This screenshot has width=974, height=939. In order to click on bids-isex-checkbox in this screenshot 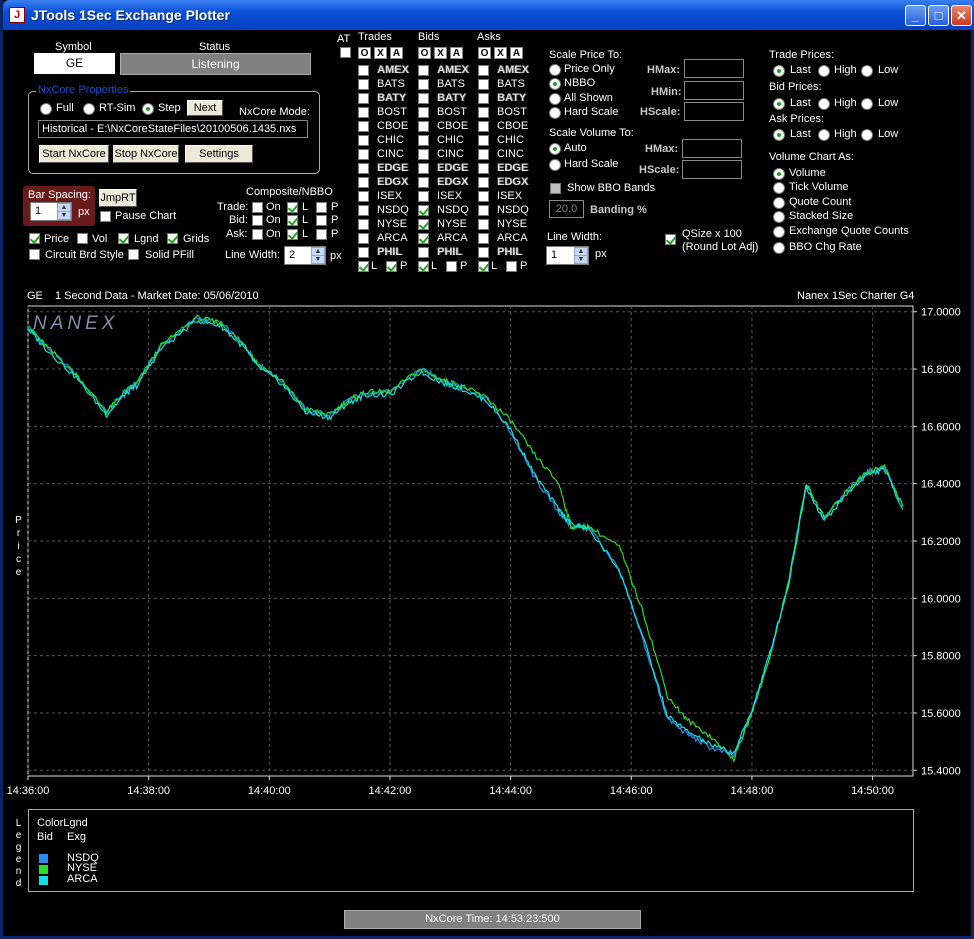, I will do `click(423, 196)`.